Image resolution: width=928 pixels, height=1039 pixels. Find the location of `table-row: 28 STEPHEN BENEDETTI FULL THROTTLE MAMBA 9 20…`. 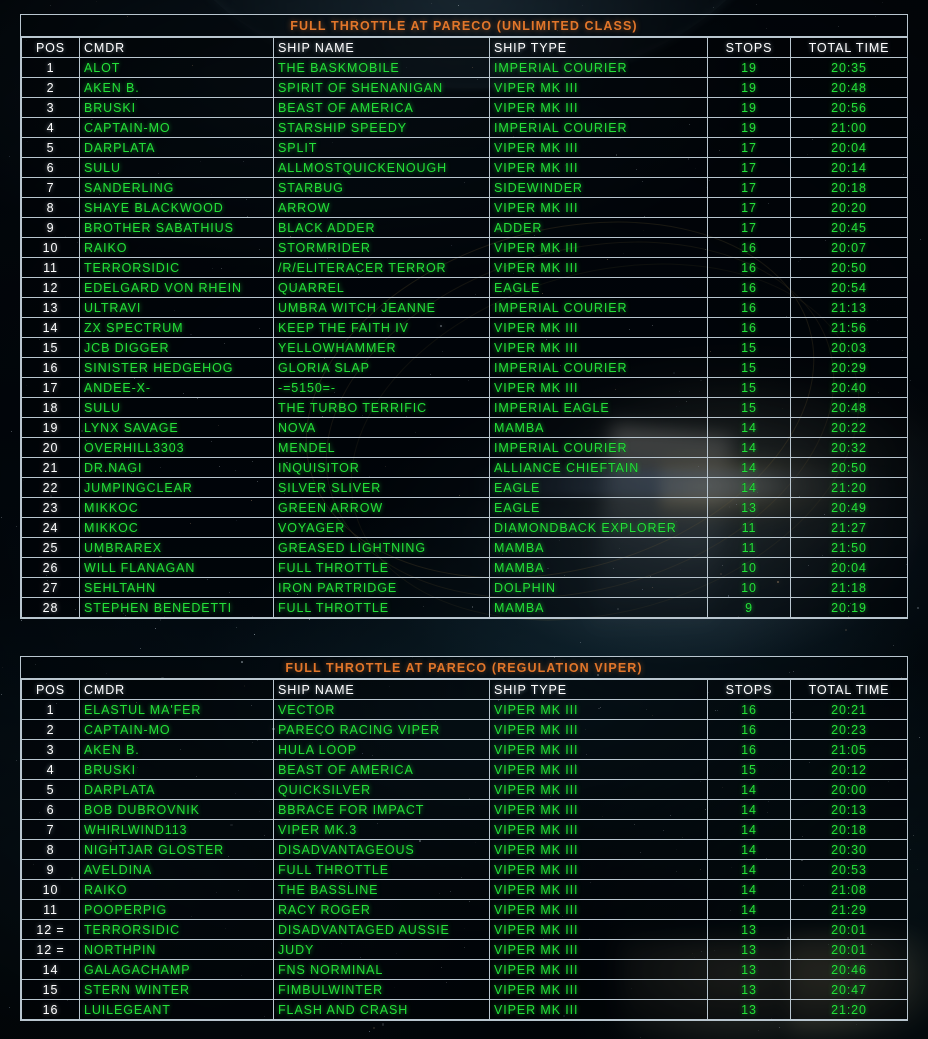

table-row: 28 STEPHEN BENEDETTI FULL THROTTLE MAMBA 9 20… is located at coordinates (464, 607).